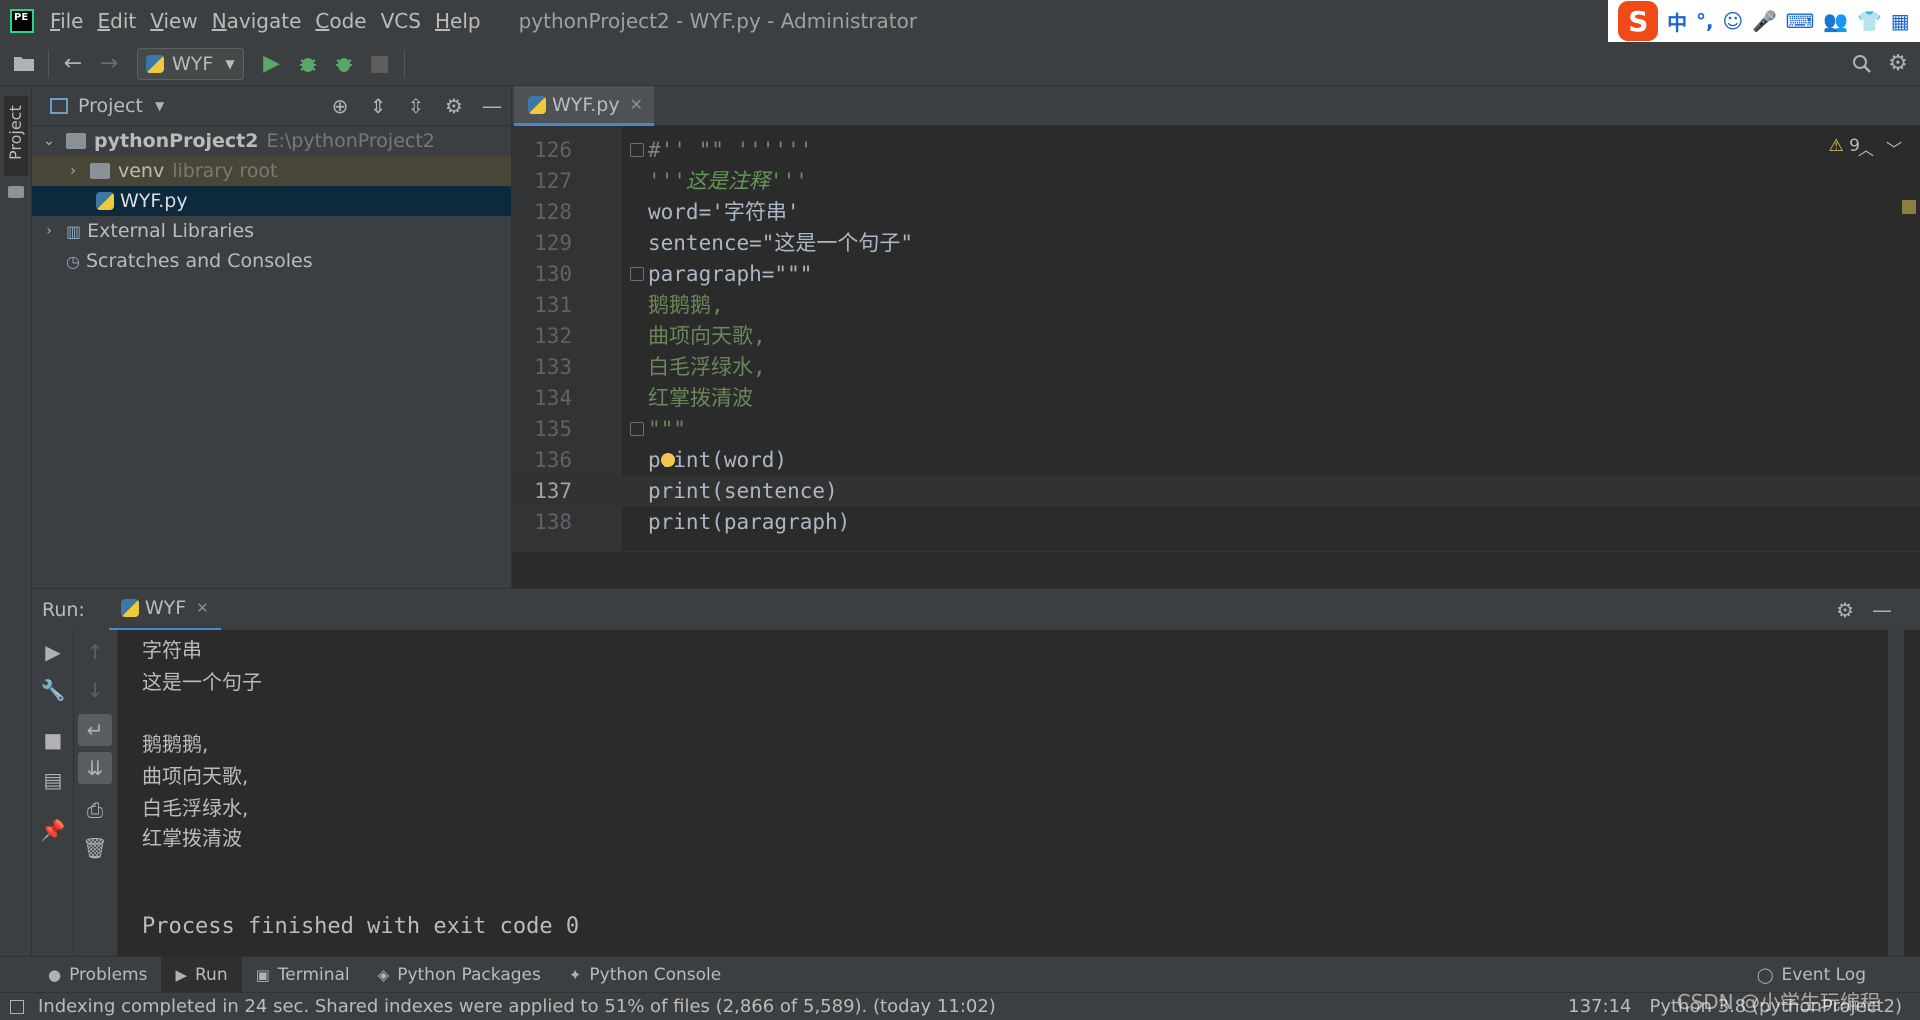 This screenshot has width=1920, height=1020. Describe the element at coordinates (24, 64) in the screenshot. I see `open-folder-icon` at that location.